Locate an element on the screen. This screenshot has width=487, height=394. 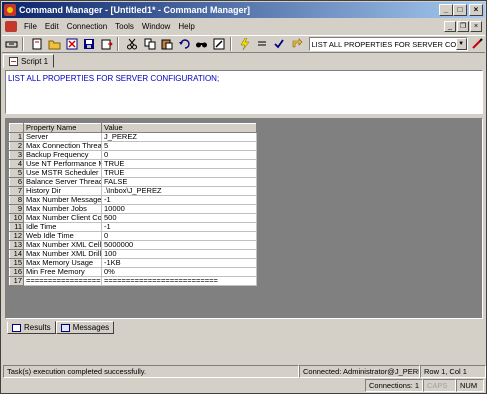
menu-tools: Tools is located at coordinates (124, 26).